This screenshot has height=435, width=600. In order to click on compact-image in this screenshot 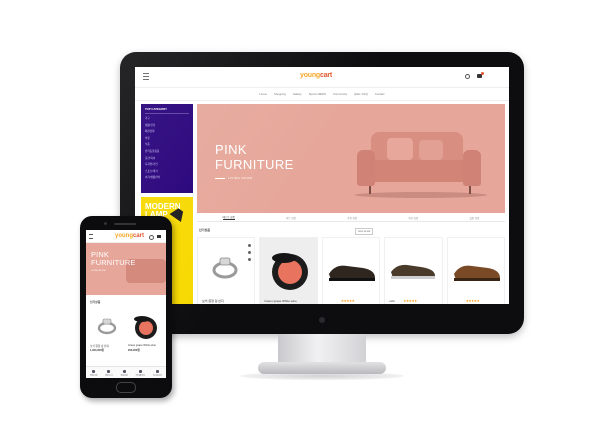, I will do `click(290, 271)`.